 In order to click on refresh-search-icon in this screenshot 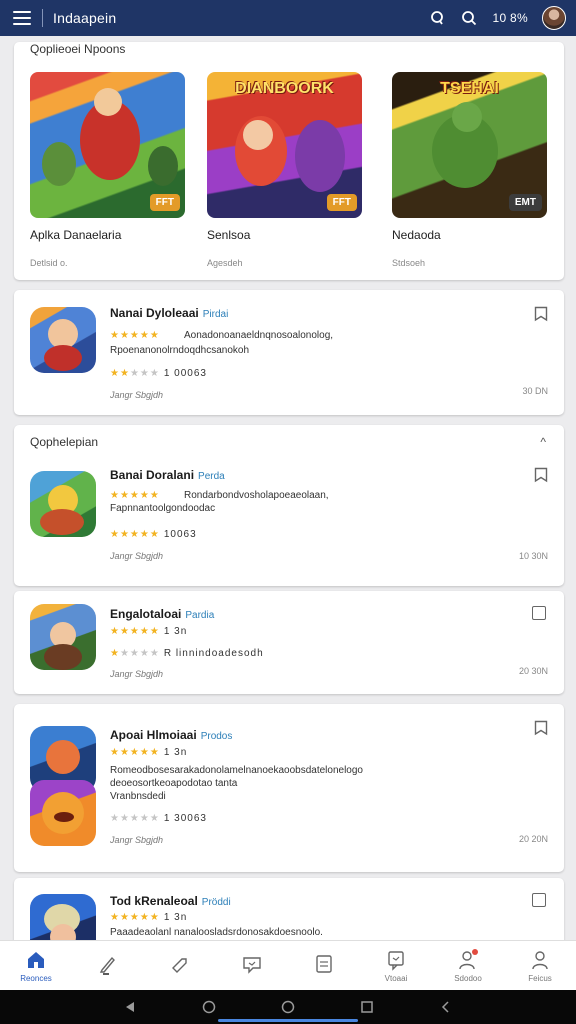, I will do `click(437, 18)`.